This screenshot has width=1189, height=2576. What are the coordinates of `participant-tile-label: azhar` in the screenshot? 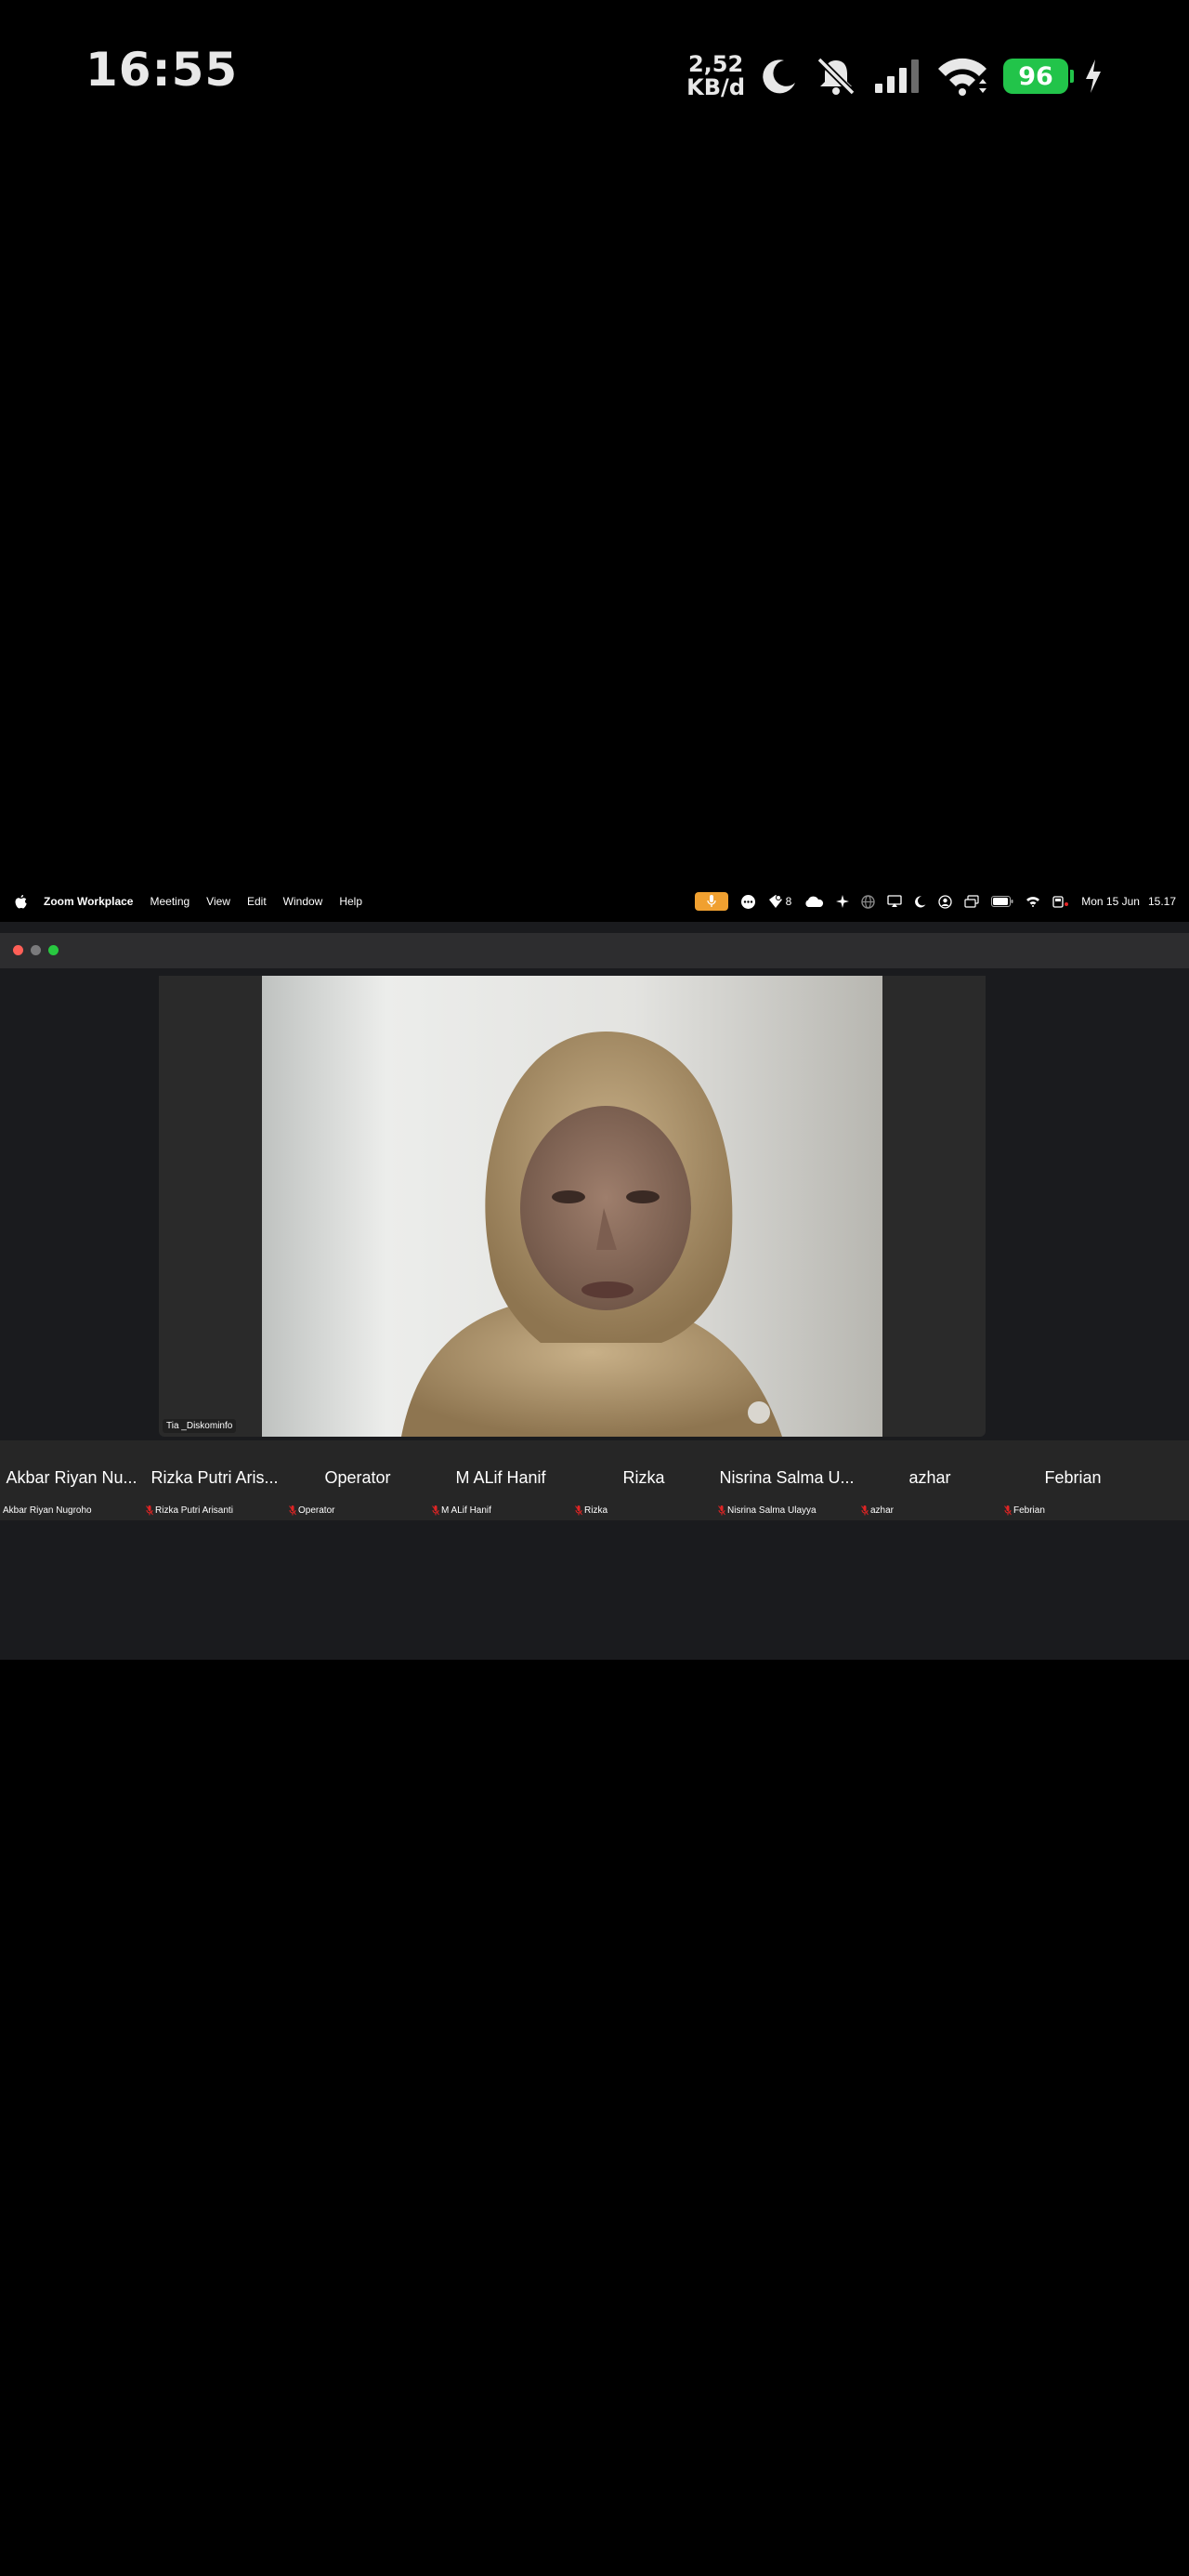 It's located at (929, 1477).